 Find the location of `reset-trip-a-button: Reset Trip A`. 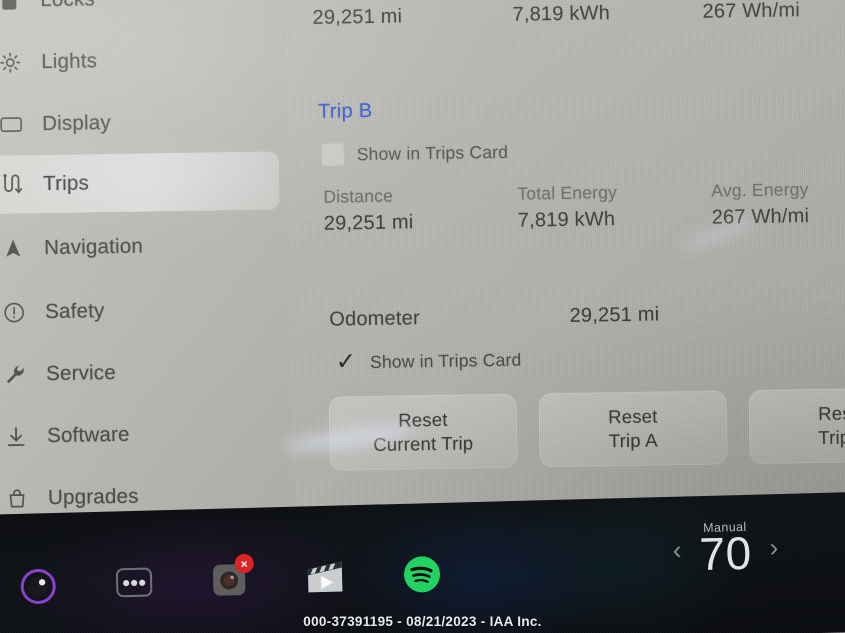

reset-trip-a-button: Reset Trip A is located at coordinates (633, 429).